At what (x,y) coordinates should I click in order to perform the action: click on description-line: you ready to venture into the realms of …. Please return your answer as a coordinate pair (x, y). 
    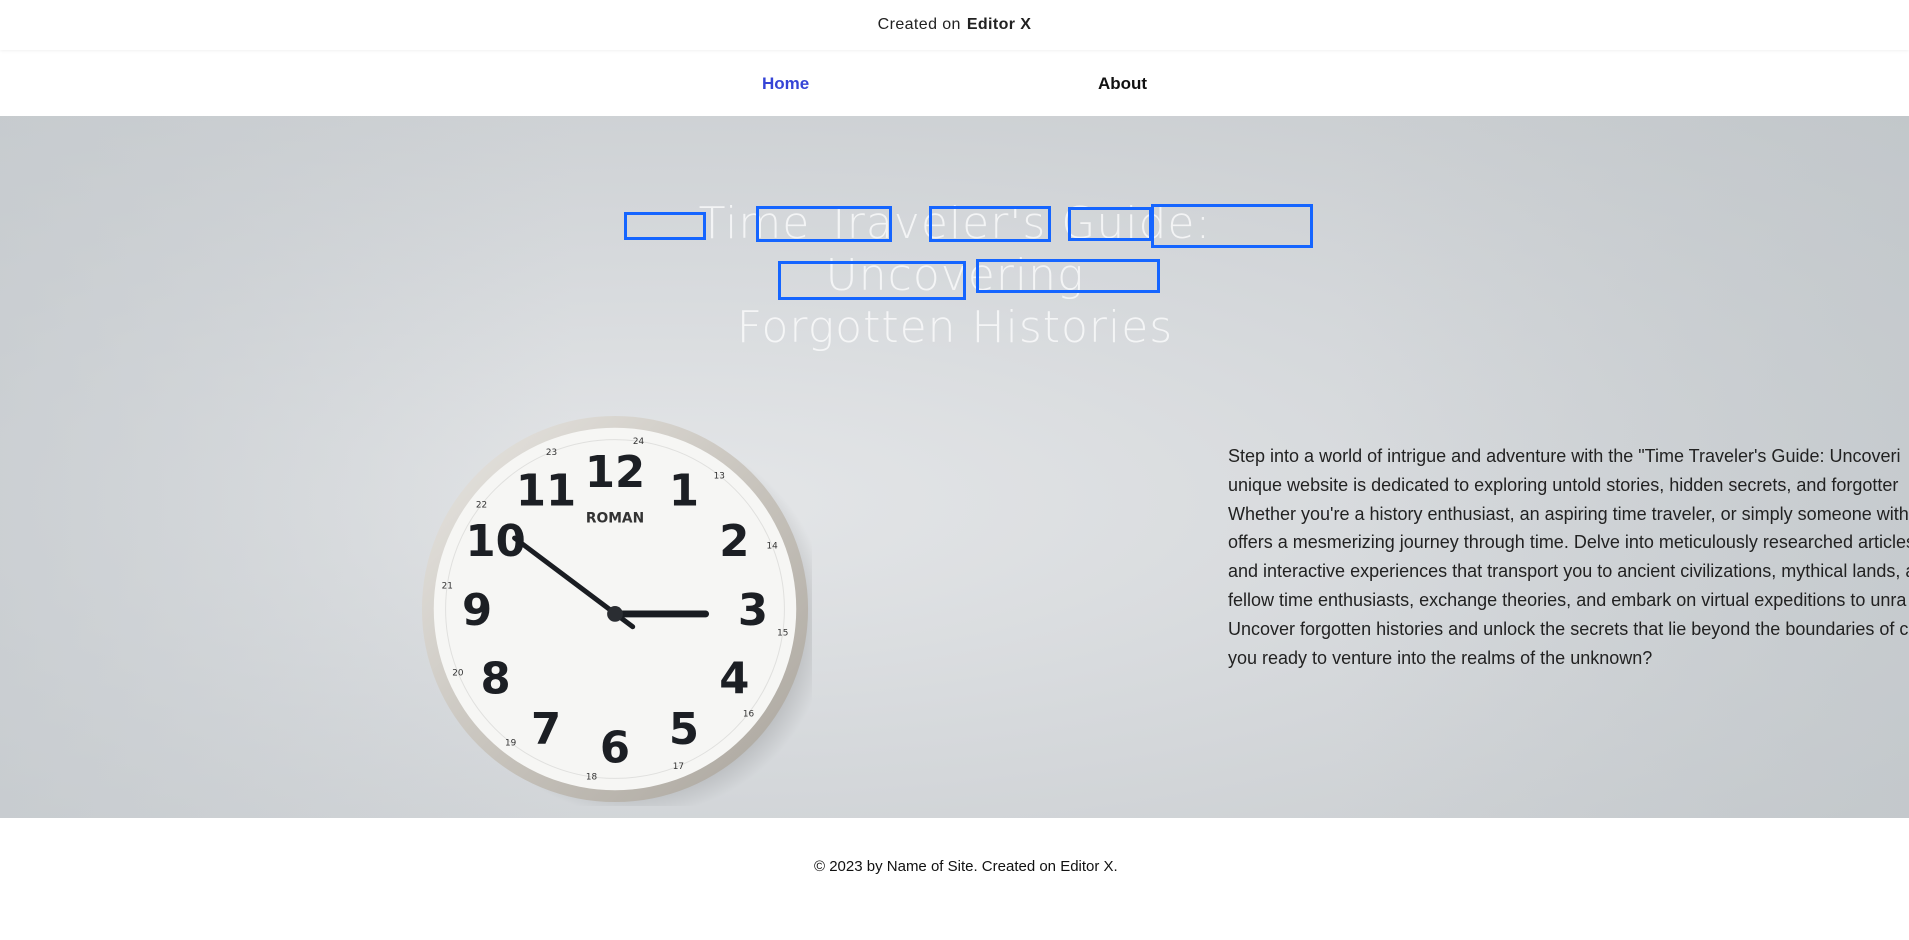
    Looking at the image, I should click on (1440, 657).